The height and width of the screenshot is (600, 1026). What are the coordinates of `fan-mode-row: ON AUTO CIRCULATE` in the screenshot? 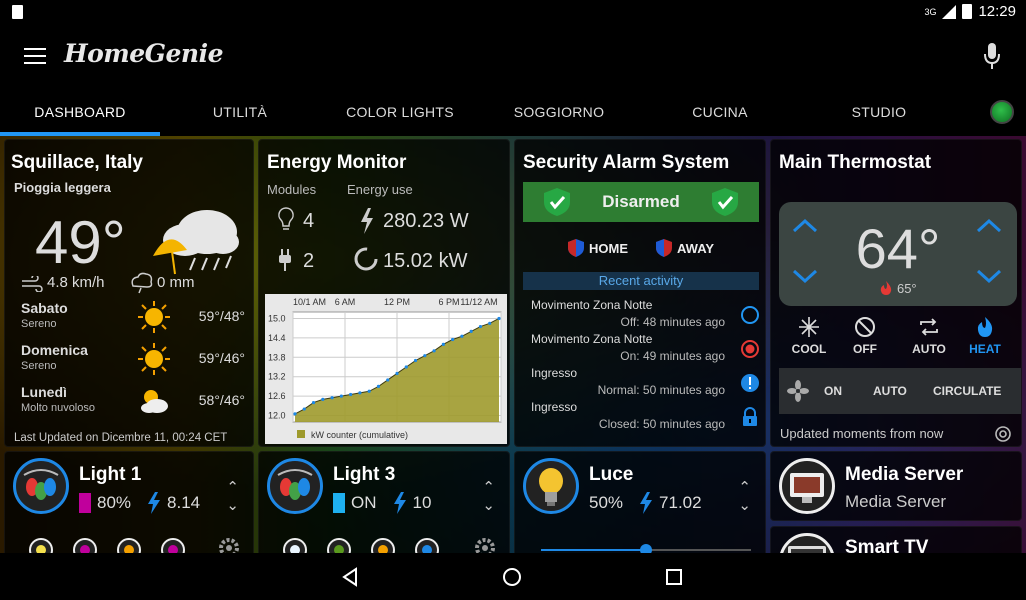 It's located at (900, 391).